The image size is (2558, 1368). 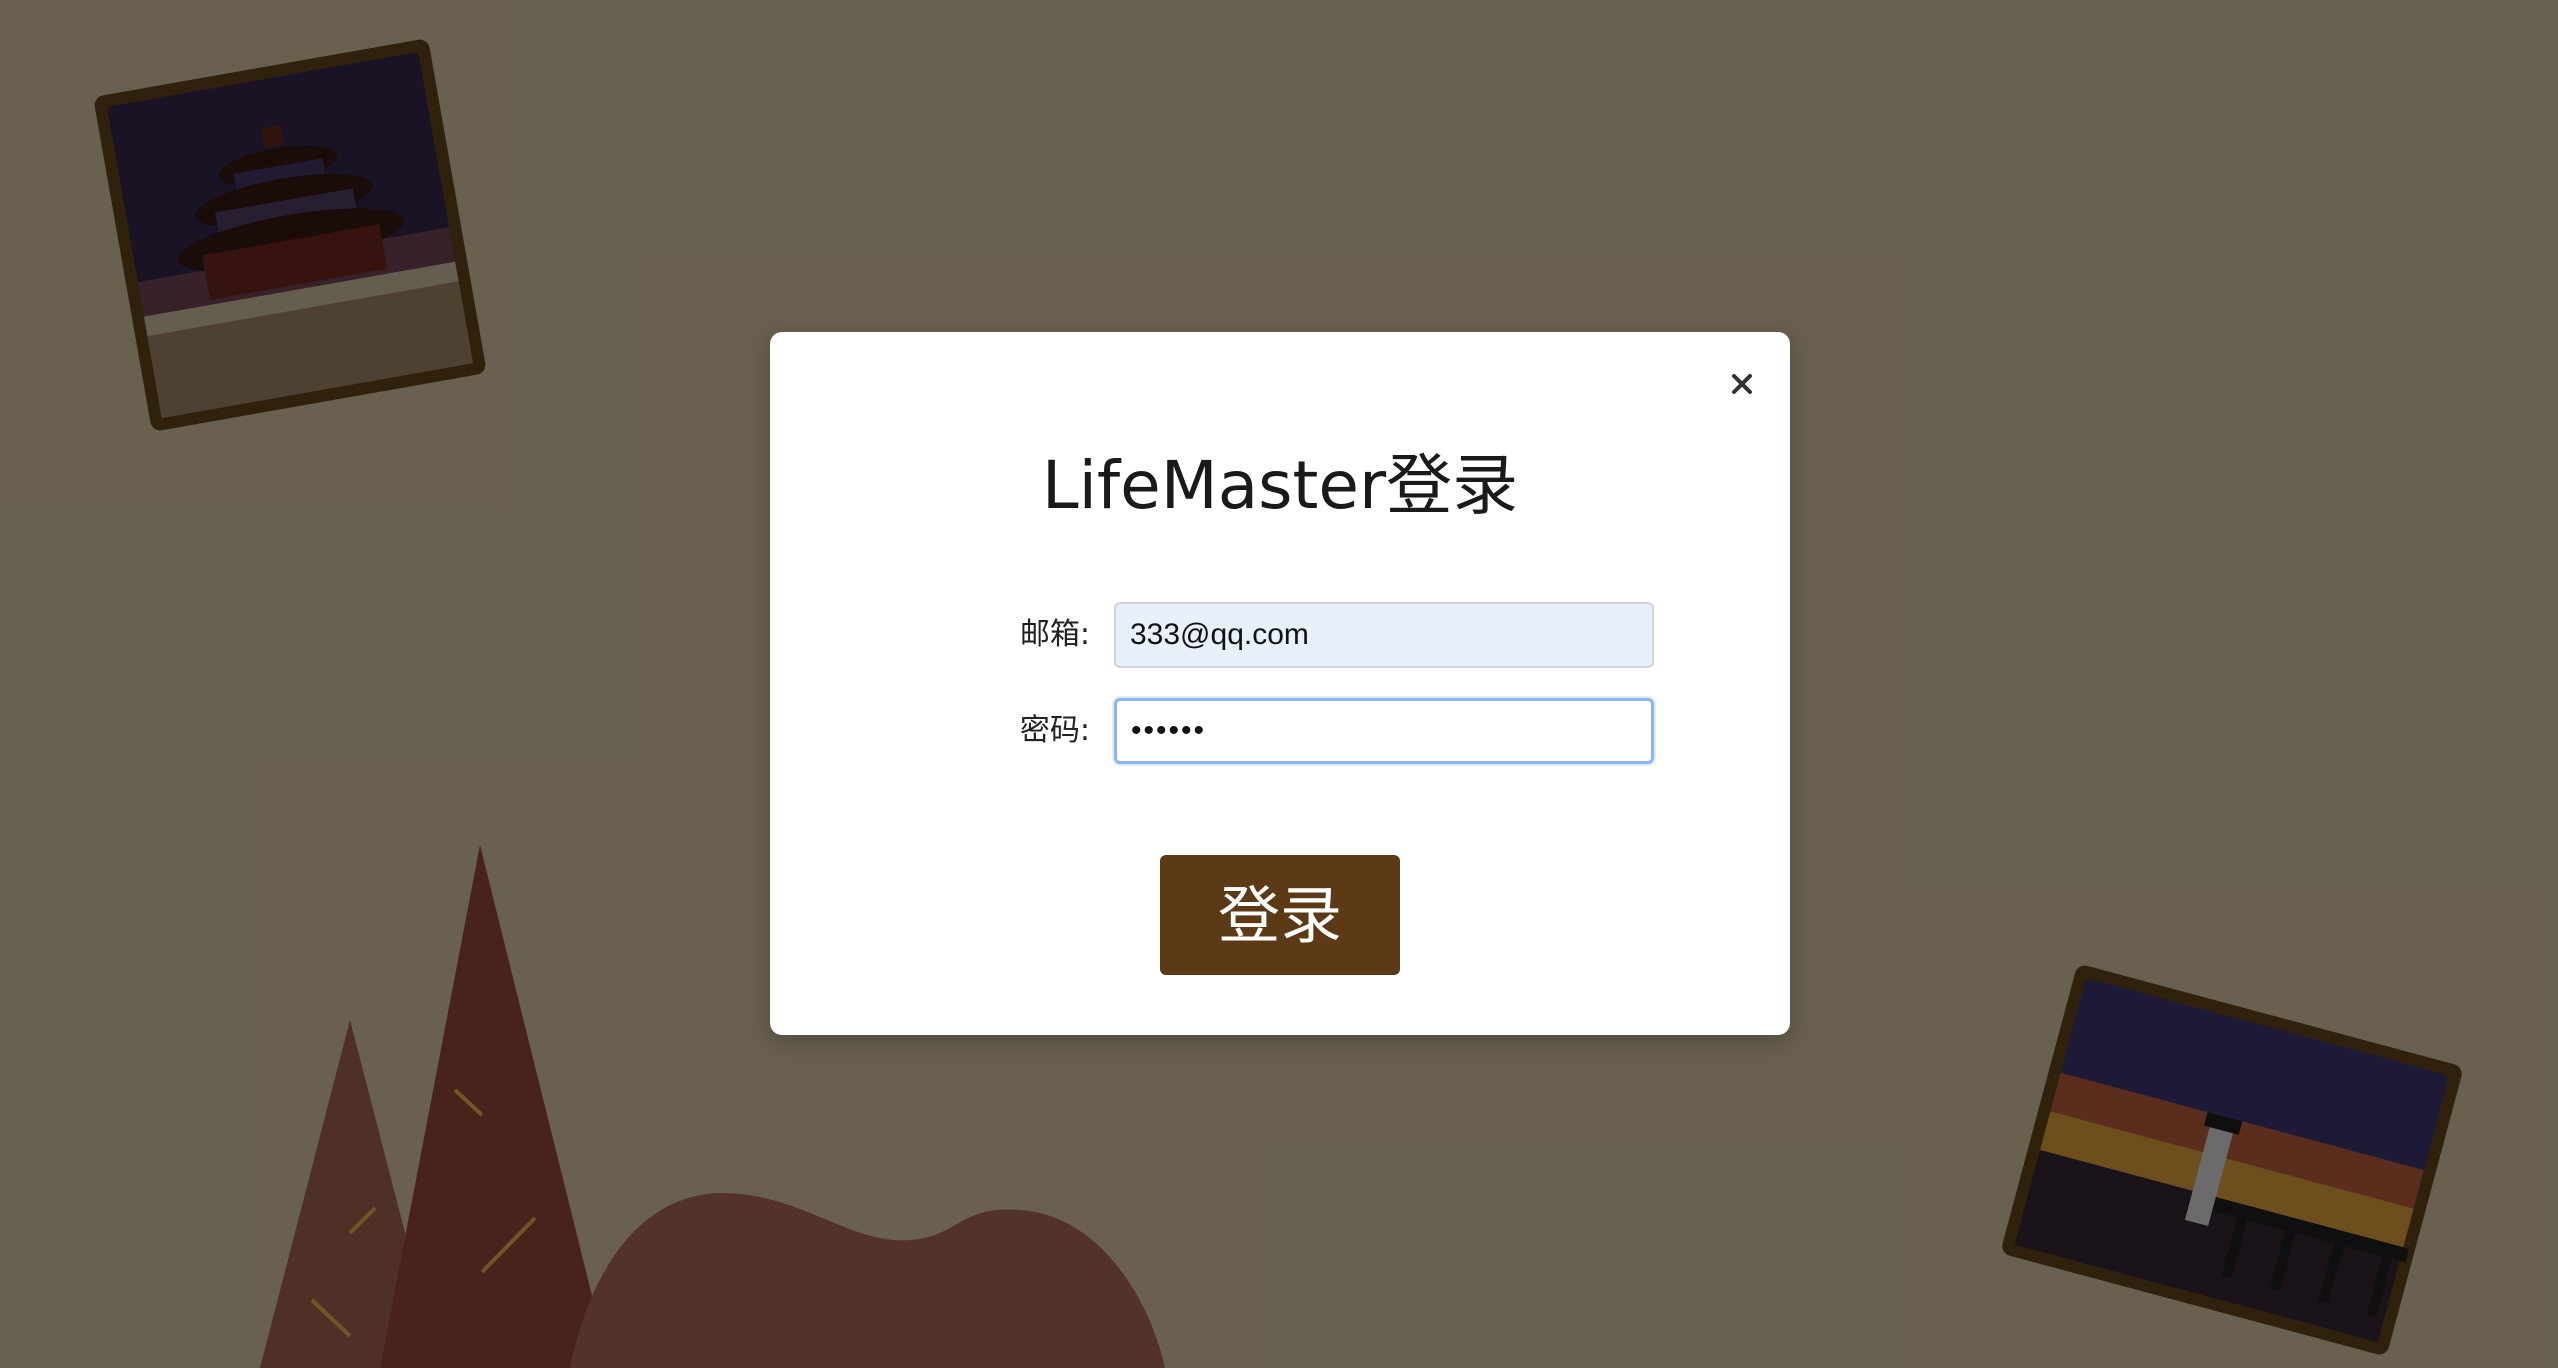 What do you see at coordinates (1054, 730) in the screenshot?
I see `password-label: 密码:` at bounding box center [1054, 730].